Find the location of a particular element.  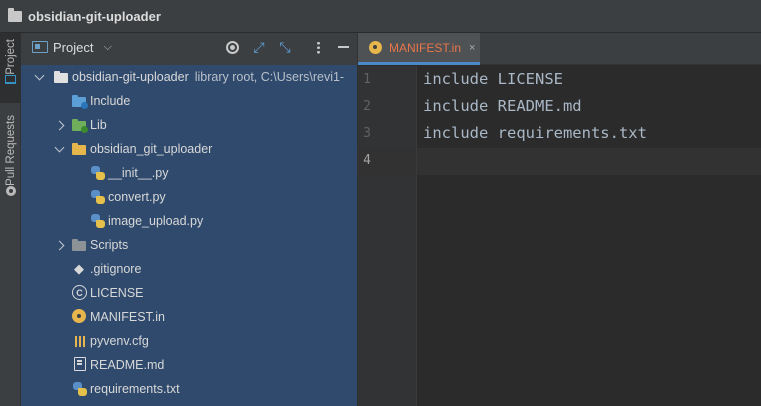

tree-item-package: obsidian_git_uploader is located at coordinates (189, 149).